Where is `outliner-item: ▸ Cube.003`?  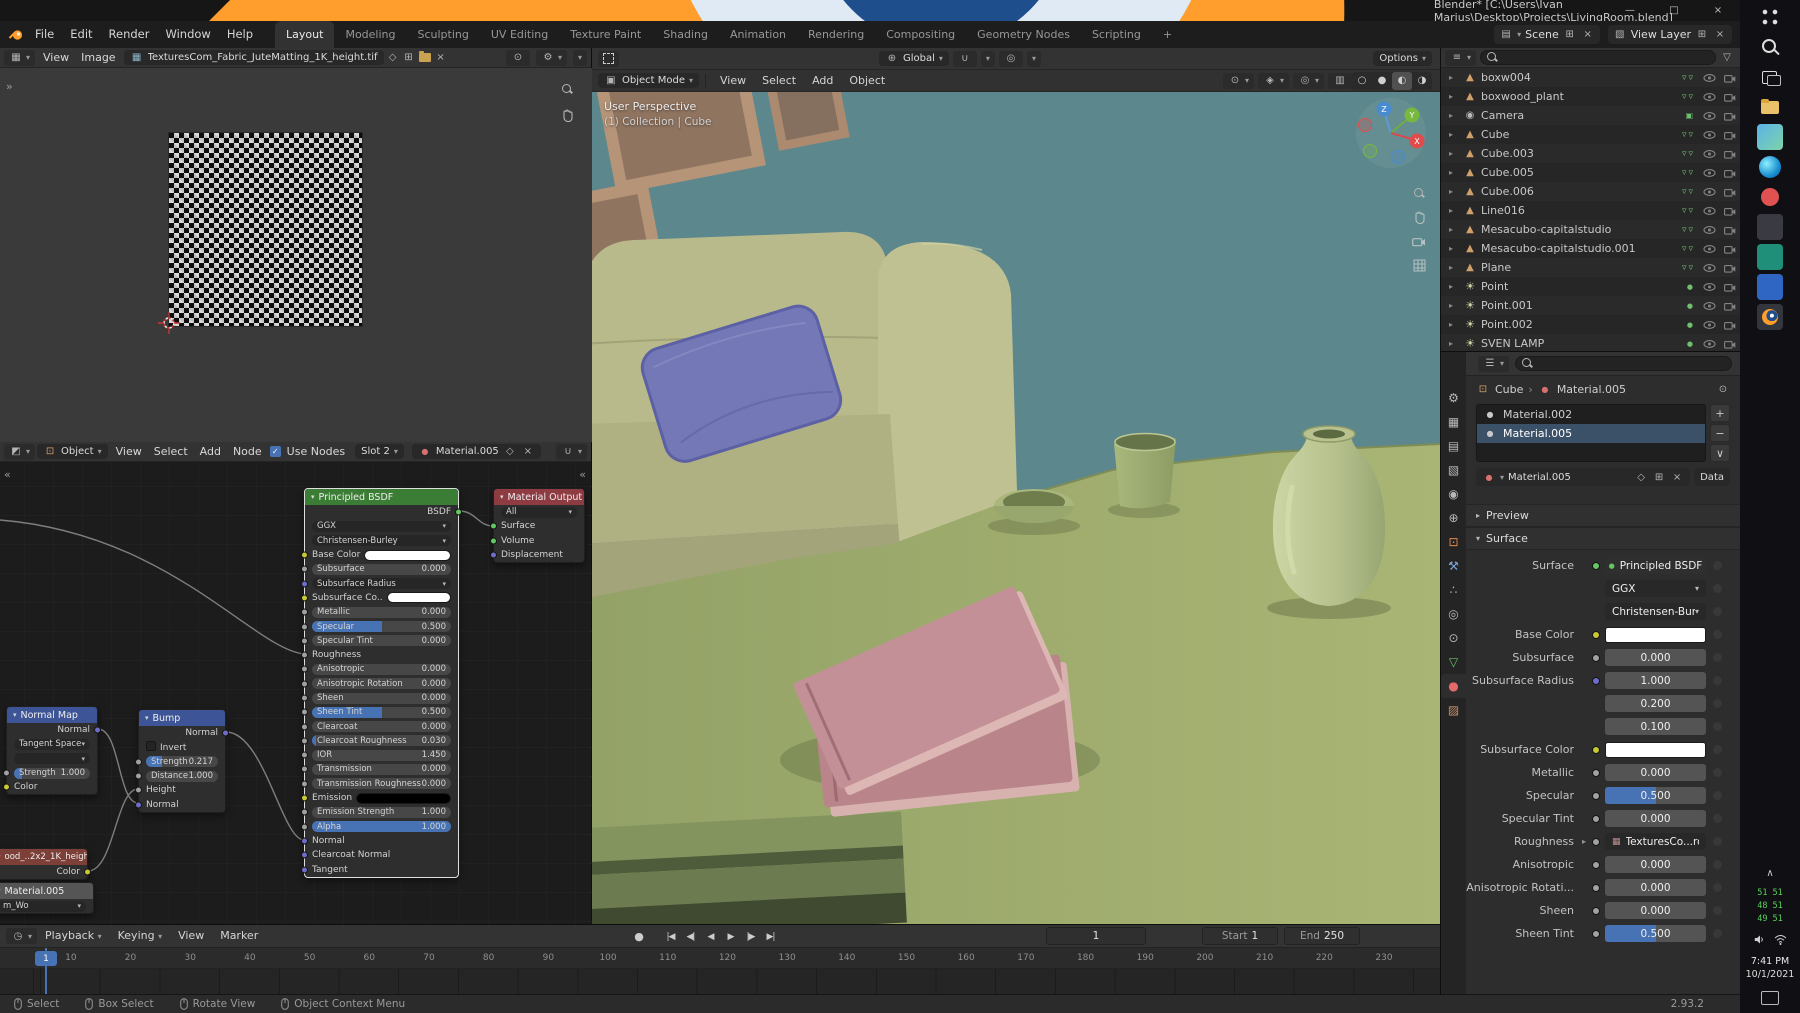 outliner-item: ▸ Cube.003 is located at coordinates (1590, 153).